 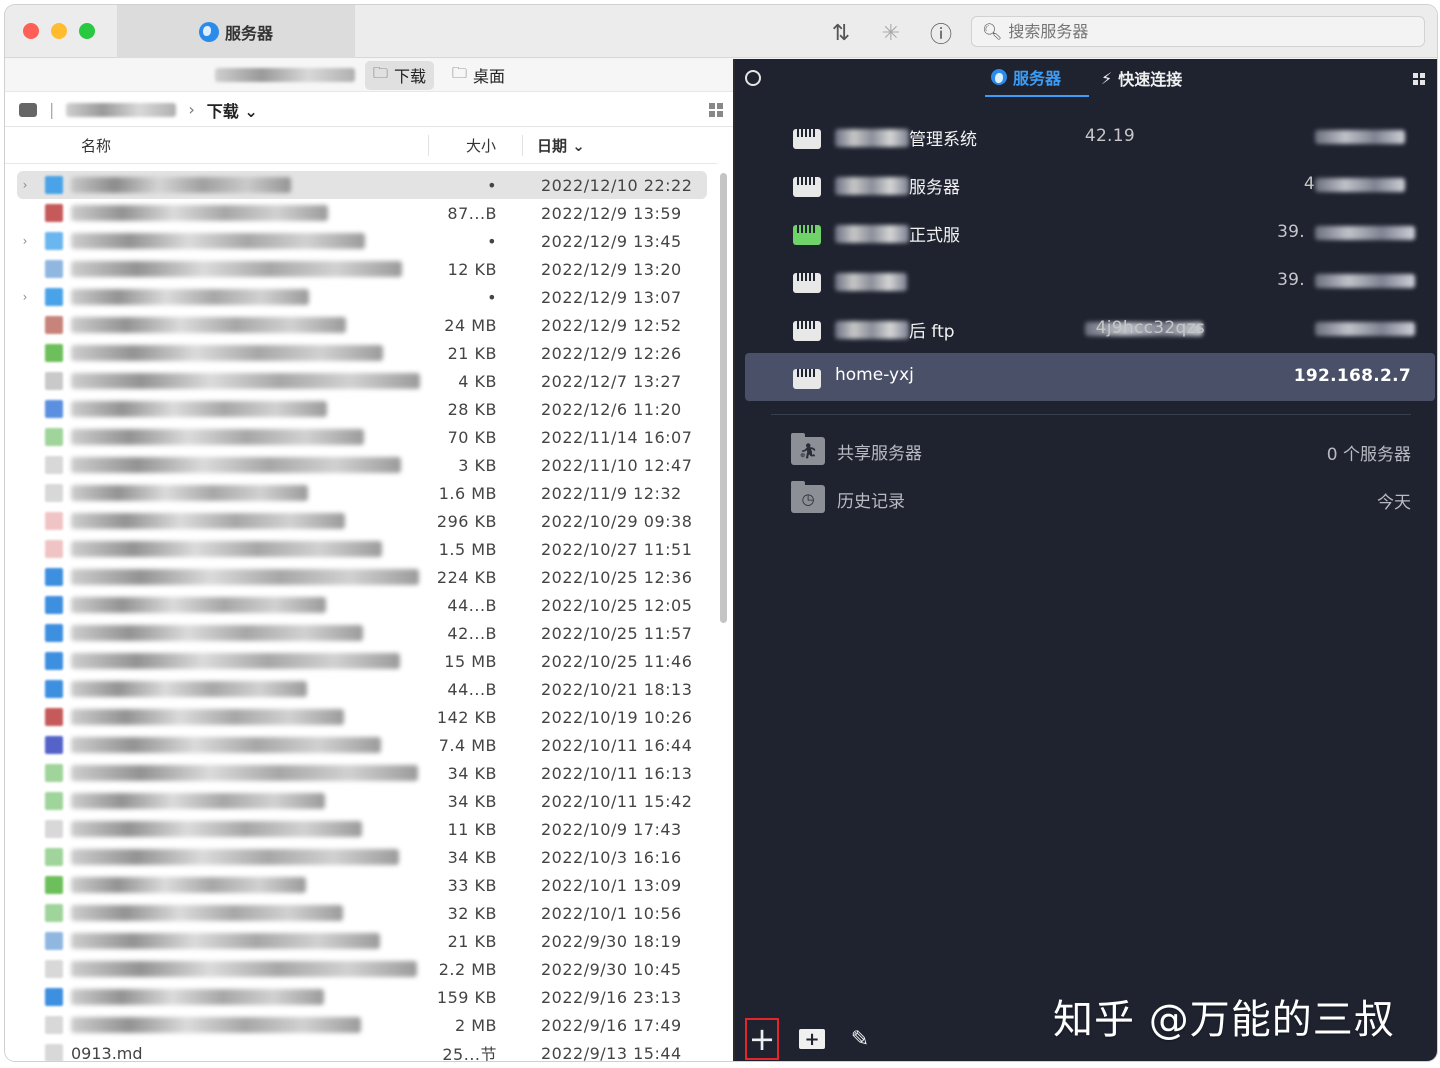 I want to click on group-shared-servers: ⛹︎ 共享服务器 0 个服务器, so click(x=1090, y=451).